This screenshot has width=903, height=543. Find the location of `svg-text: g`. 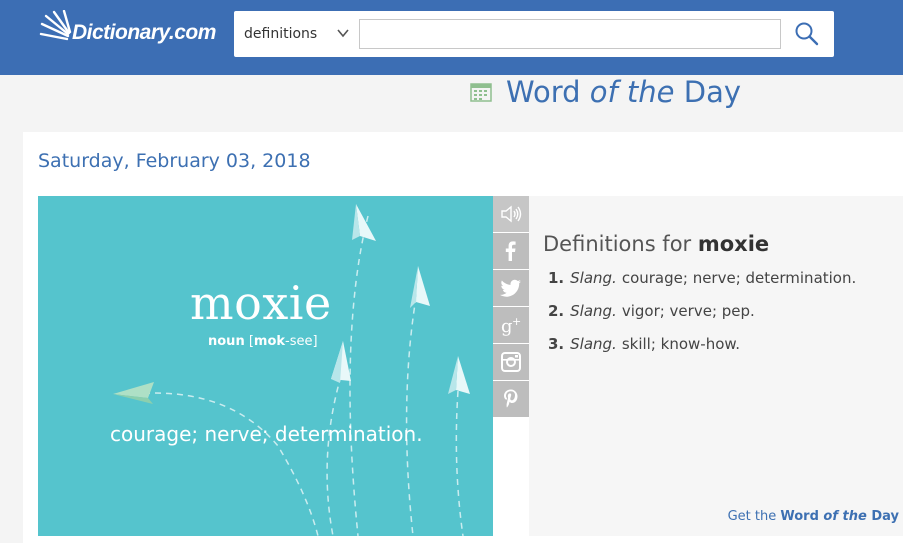

svg-text: g is located at coordinates (507, 326).